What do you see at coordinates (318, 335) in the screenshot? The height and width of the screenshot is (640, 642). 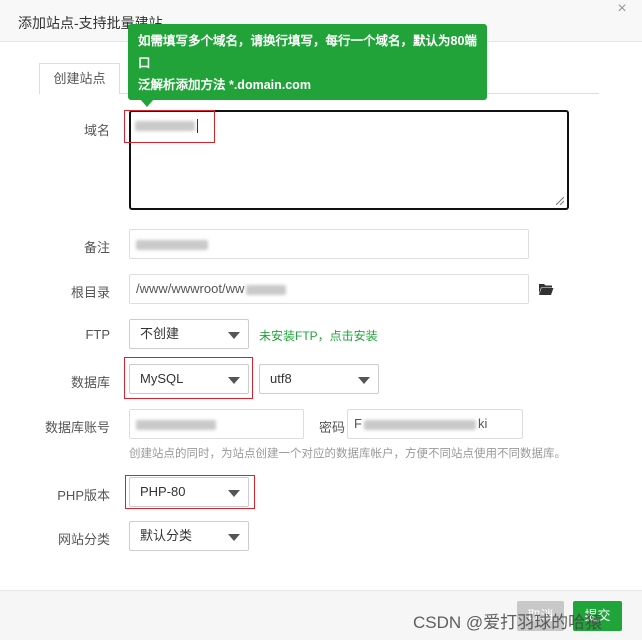 I see `install-ftp-link: 未安装FTP，点击安装` at bounding box center [318, 335].